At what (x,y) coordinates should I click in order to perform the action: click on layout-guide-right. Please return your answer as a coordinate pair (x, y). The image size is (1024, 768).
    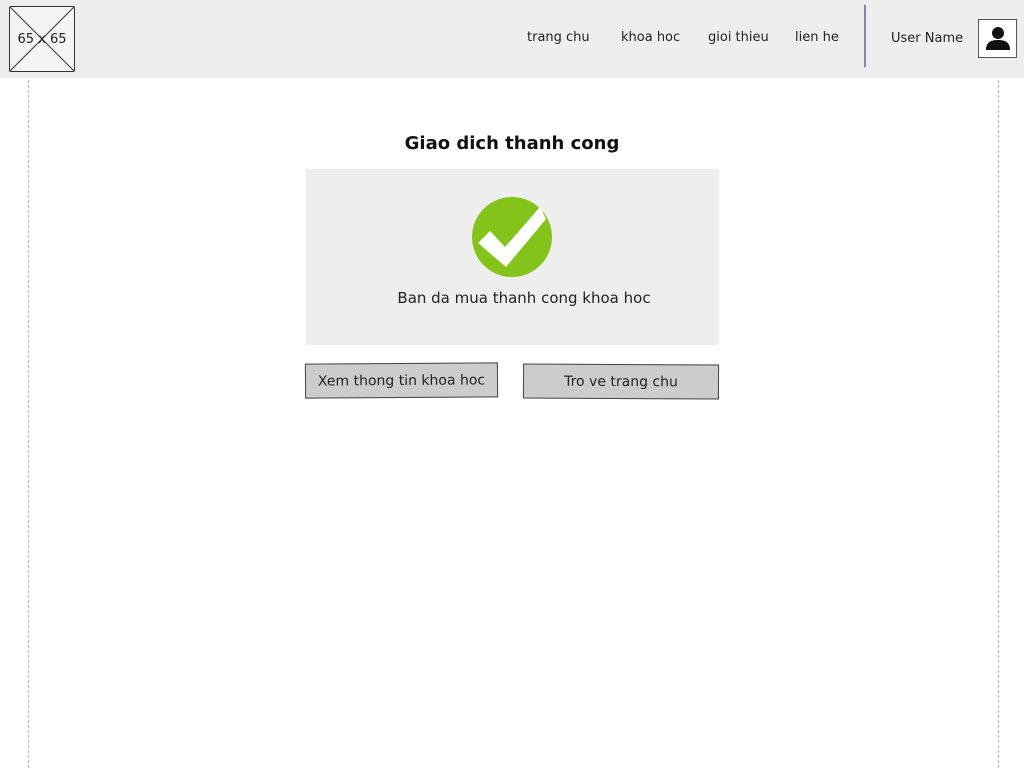
    Looking at the image, I should click on (998, 424).